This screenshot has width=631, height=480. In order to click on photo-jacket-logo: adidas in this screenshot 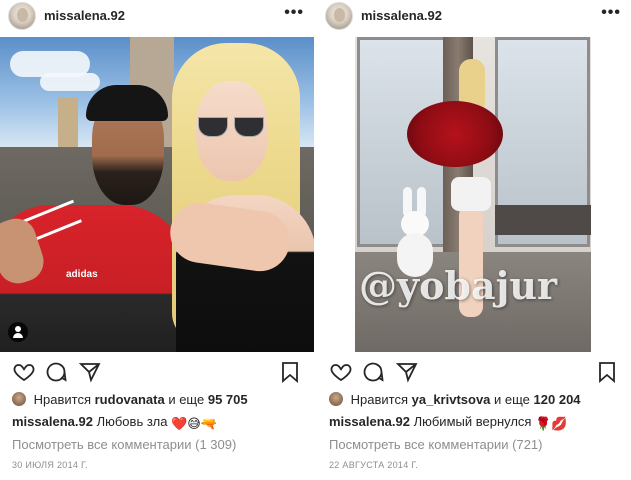, I will do `click(82, 274)`.